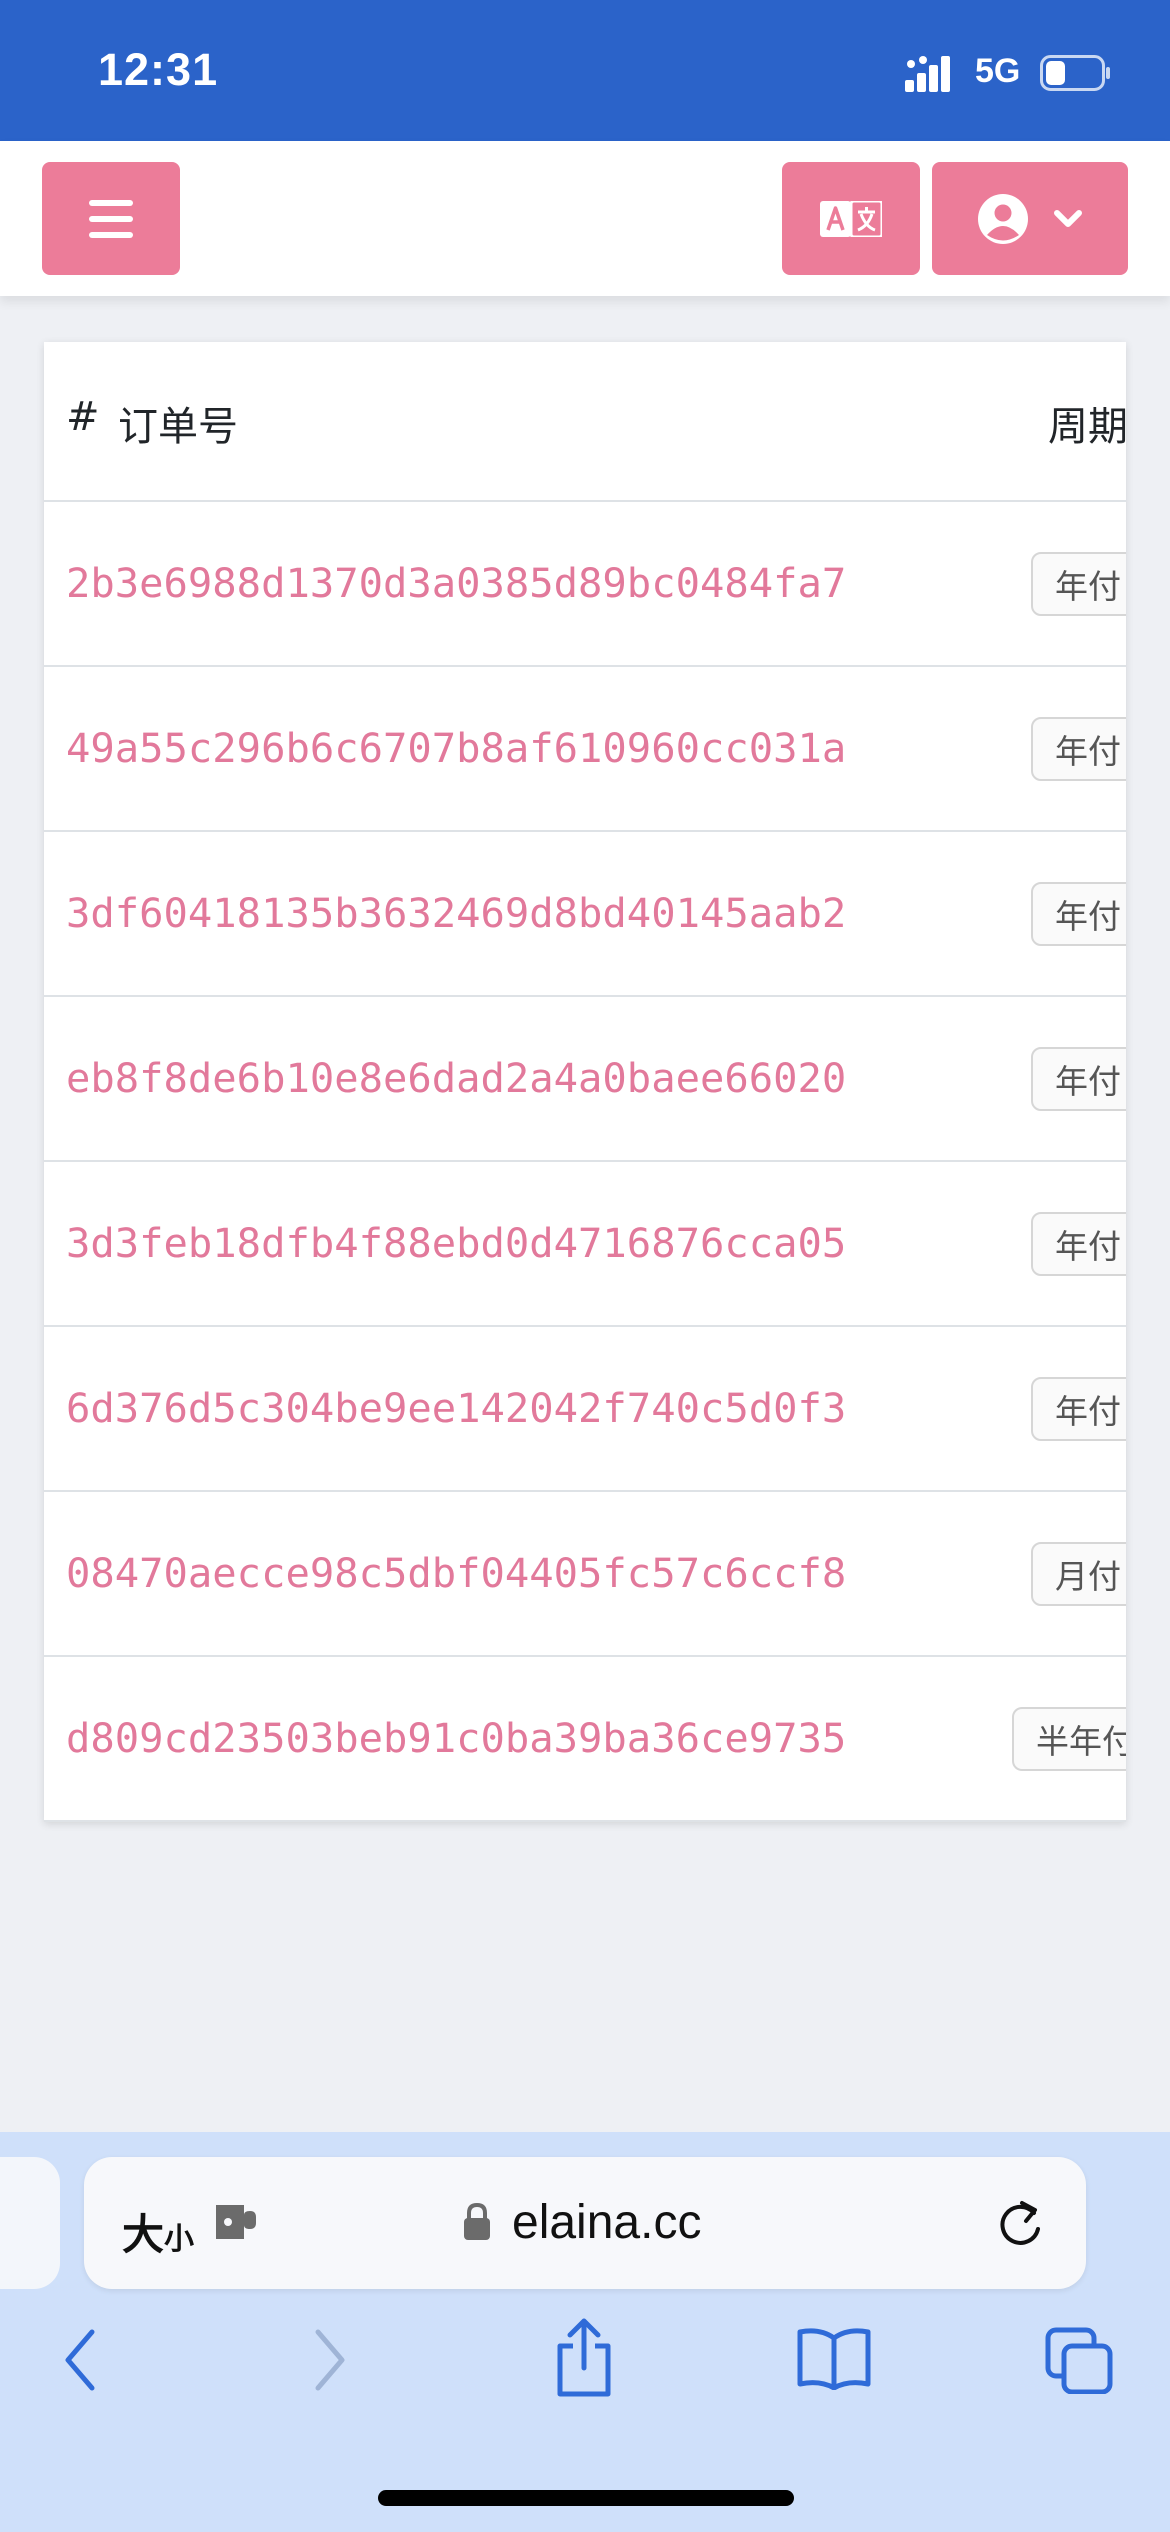 This screenshot has width=1170, height=2532. I want to click on order-link: 3df60418135b3632469d8bd40145aab2, so click(456, 913).